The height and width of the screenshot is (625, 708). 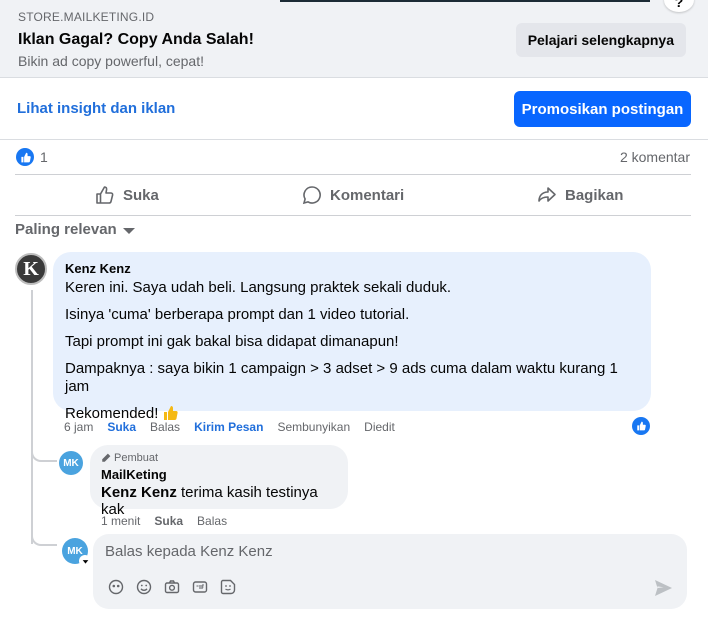 What do you see at coordinates (96, 108) in the screenshot?
I see `view-insights-link: Lihat insight dan iklan` at bounding box center [96, 108].